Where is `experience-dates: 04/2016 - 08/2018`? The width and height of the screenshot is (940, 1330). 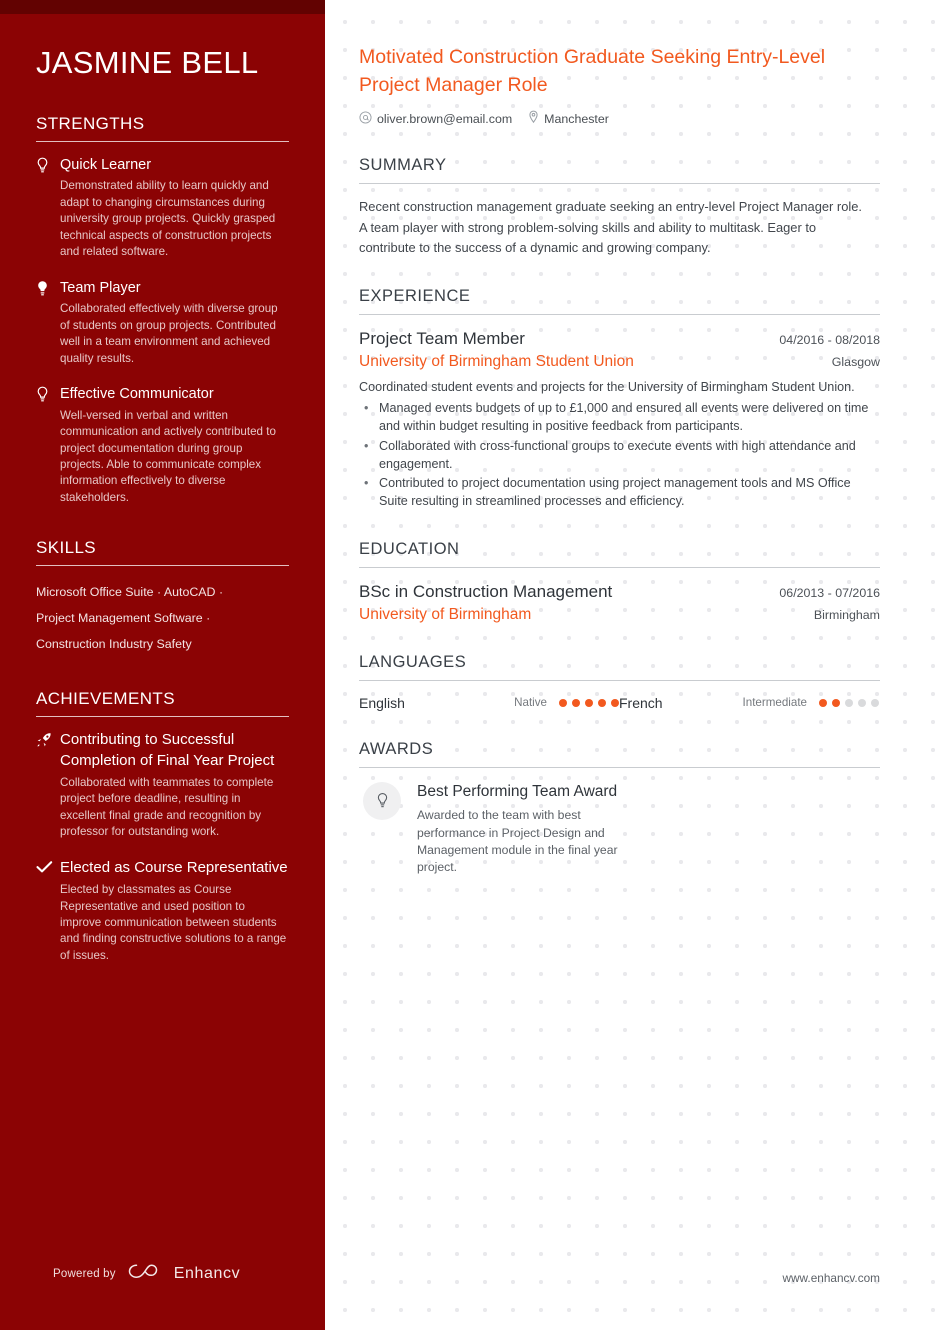
experience-dates: 04/2016 - 08/2018 is located at coordinates (829, 339).